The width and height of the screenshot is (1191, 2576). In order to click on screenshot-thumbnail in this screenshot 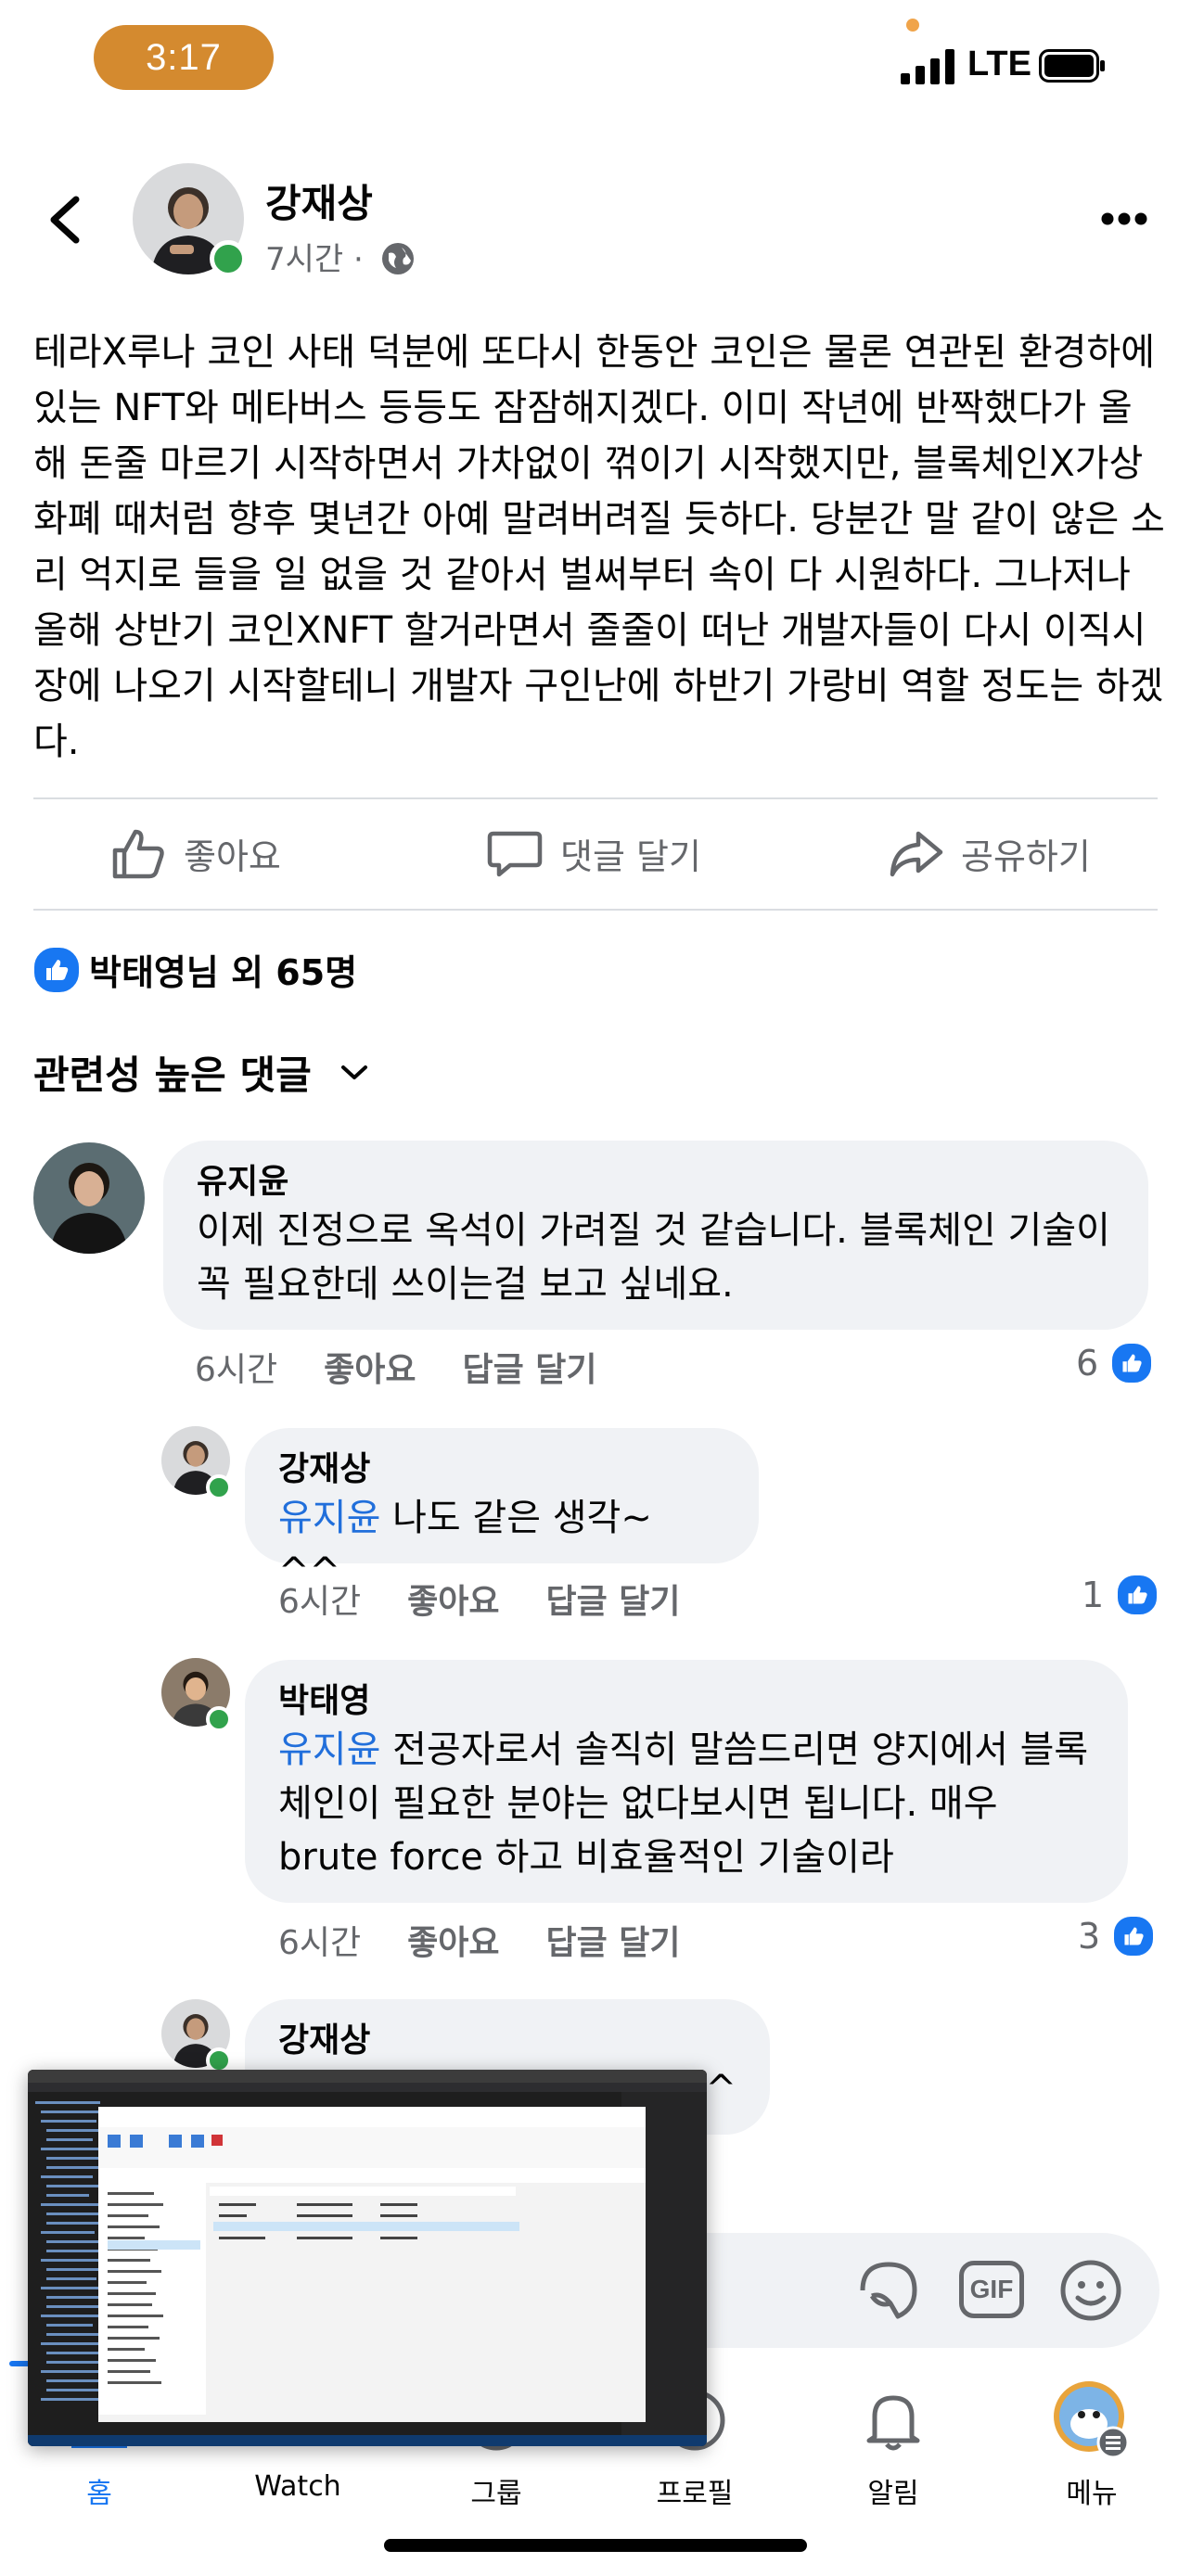, I will do `click(367, 2258)`.